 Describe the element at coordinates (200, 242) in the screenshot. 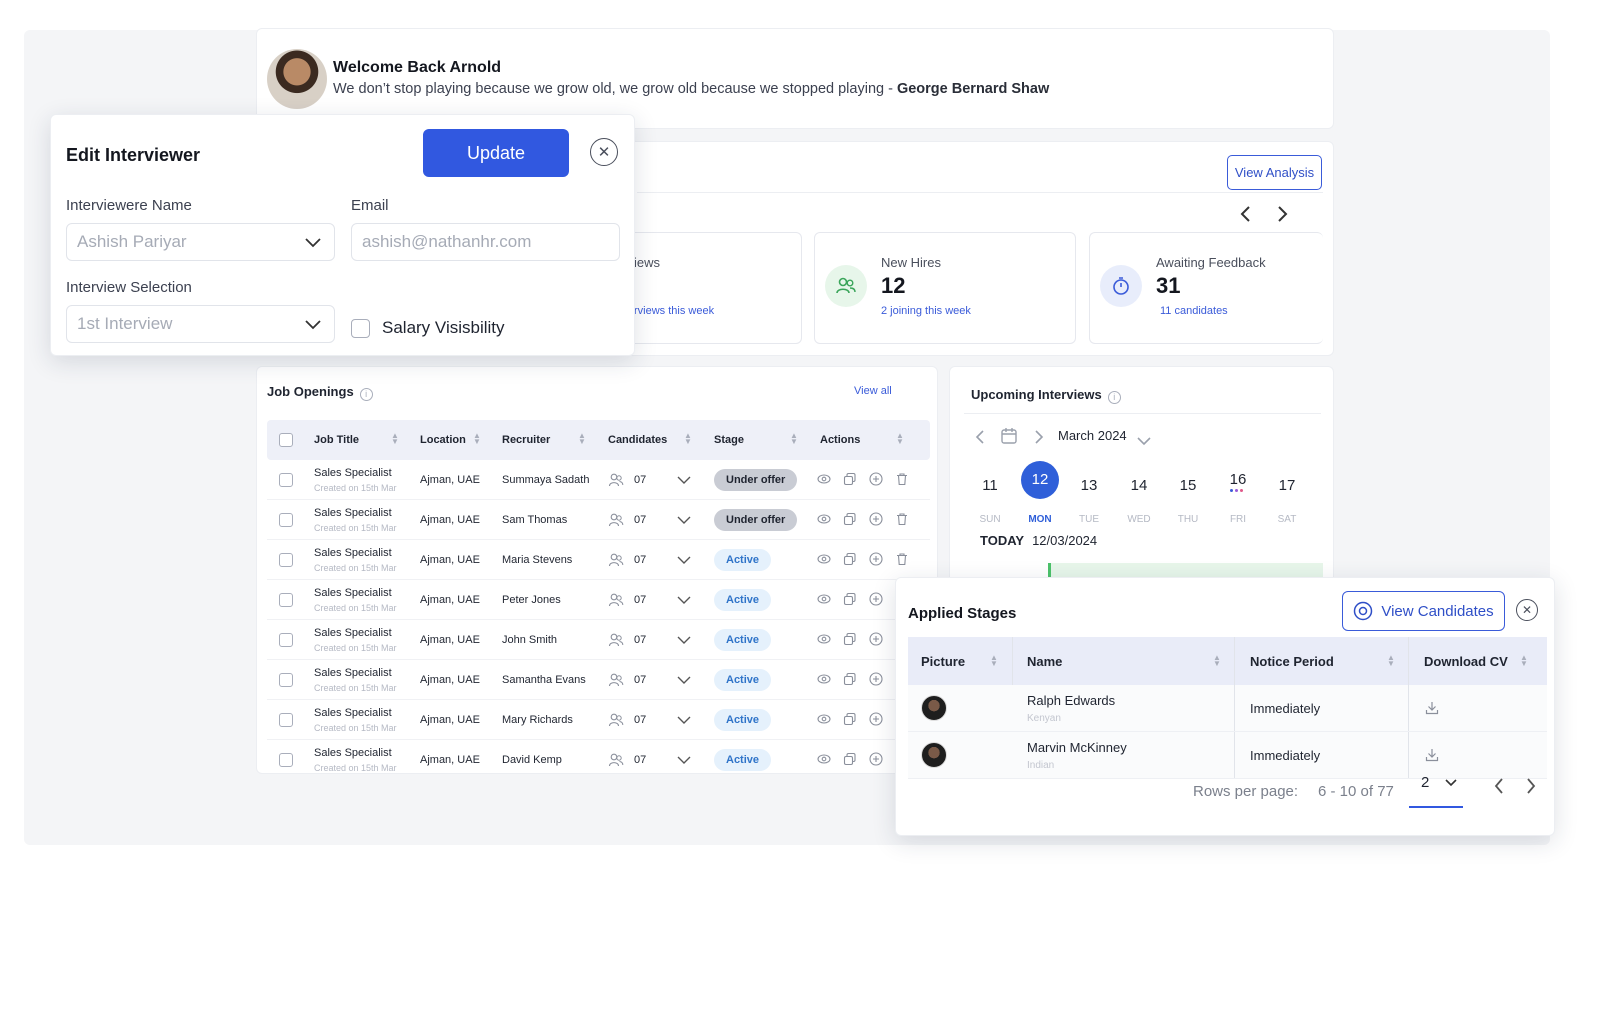

I see `interviewer-name-select: Ashish Pariyar` at that location.